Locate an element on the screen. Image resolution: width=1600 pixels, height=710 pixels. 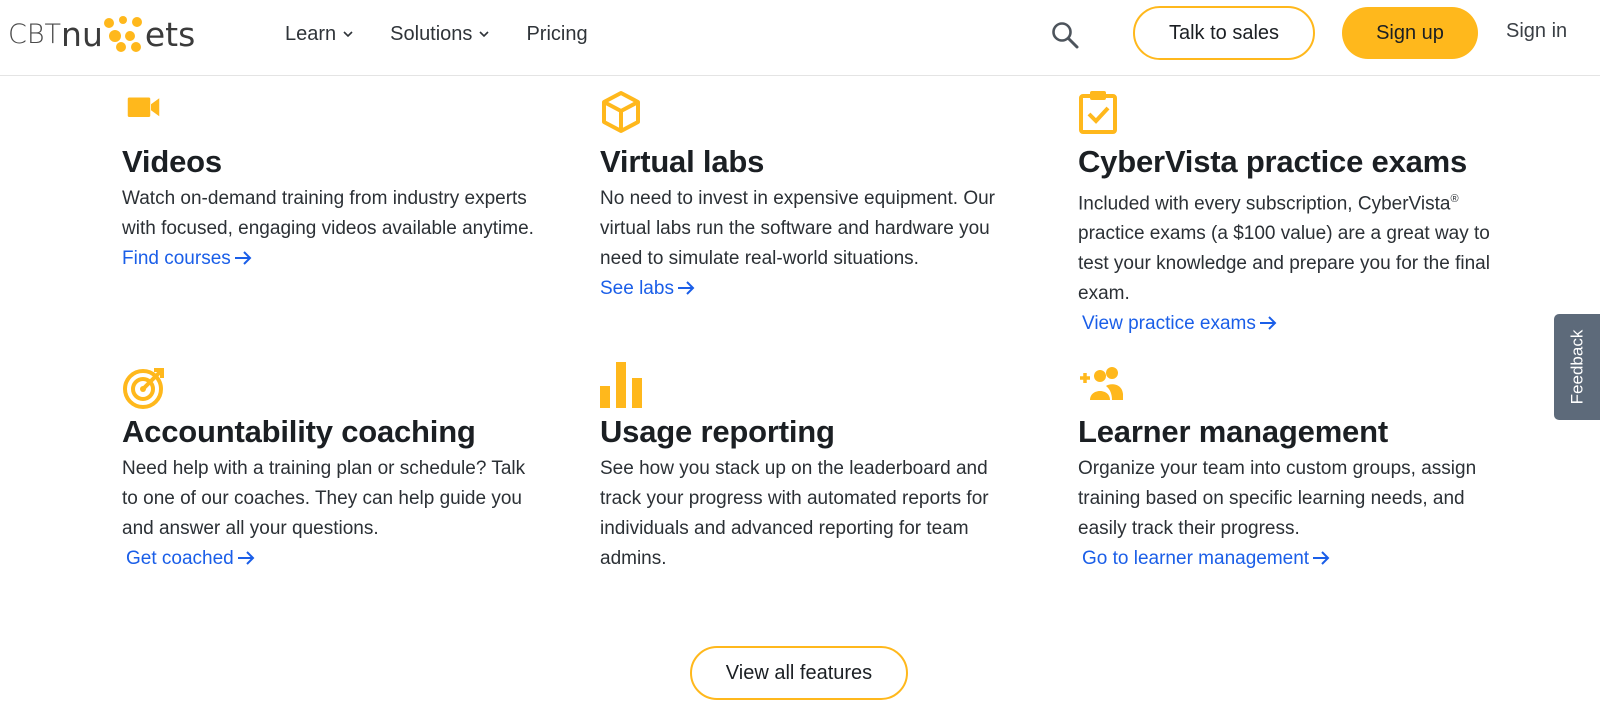
sign-up-button: Sign up is located at coordinates (1410, 33).